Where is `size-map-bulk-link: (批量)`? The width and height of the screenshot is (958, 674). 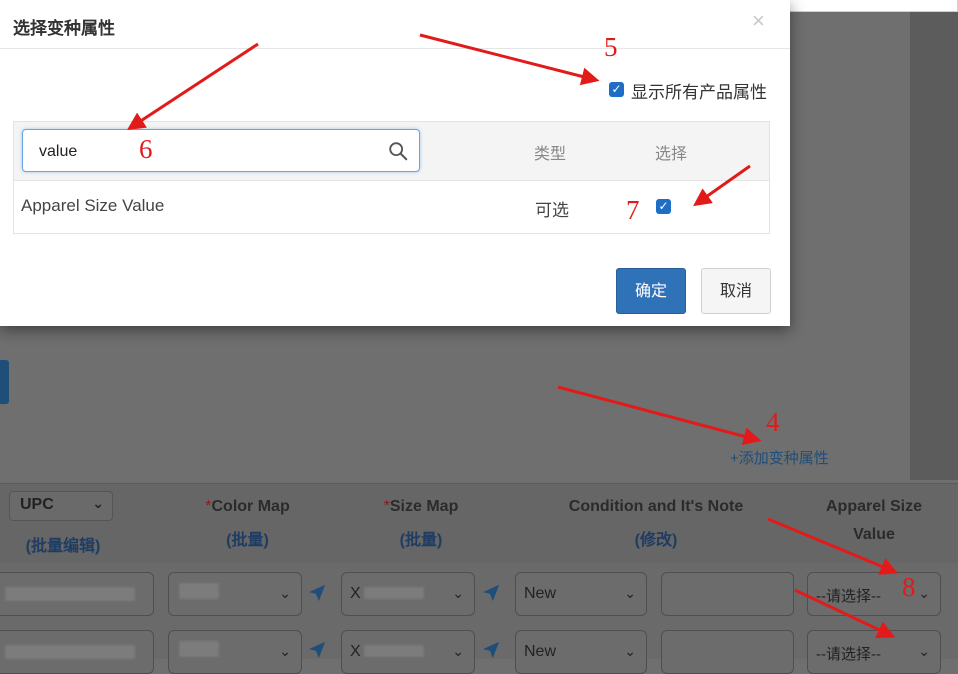
size-map-bulk-link: (批量) is located at coordinates (421, 538).